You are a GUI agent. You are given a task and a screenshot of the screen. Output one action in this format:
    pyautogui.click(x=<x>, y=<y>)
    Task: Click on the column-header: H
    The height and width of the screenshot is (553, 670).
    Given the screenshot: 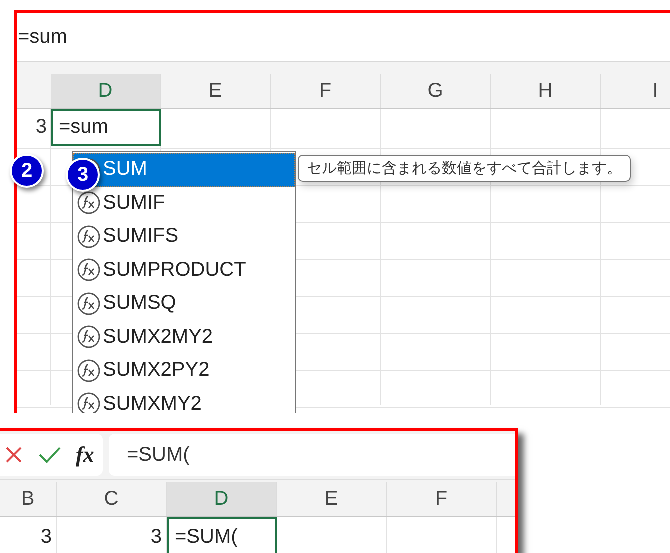 What is the action you would take?
    pyautogui.click(x=546, y=91)
    